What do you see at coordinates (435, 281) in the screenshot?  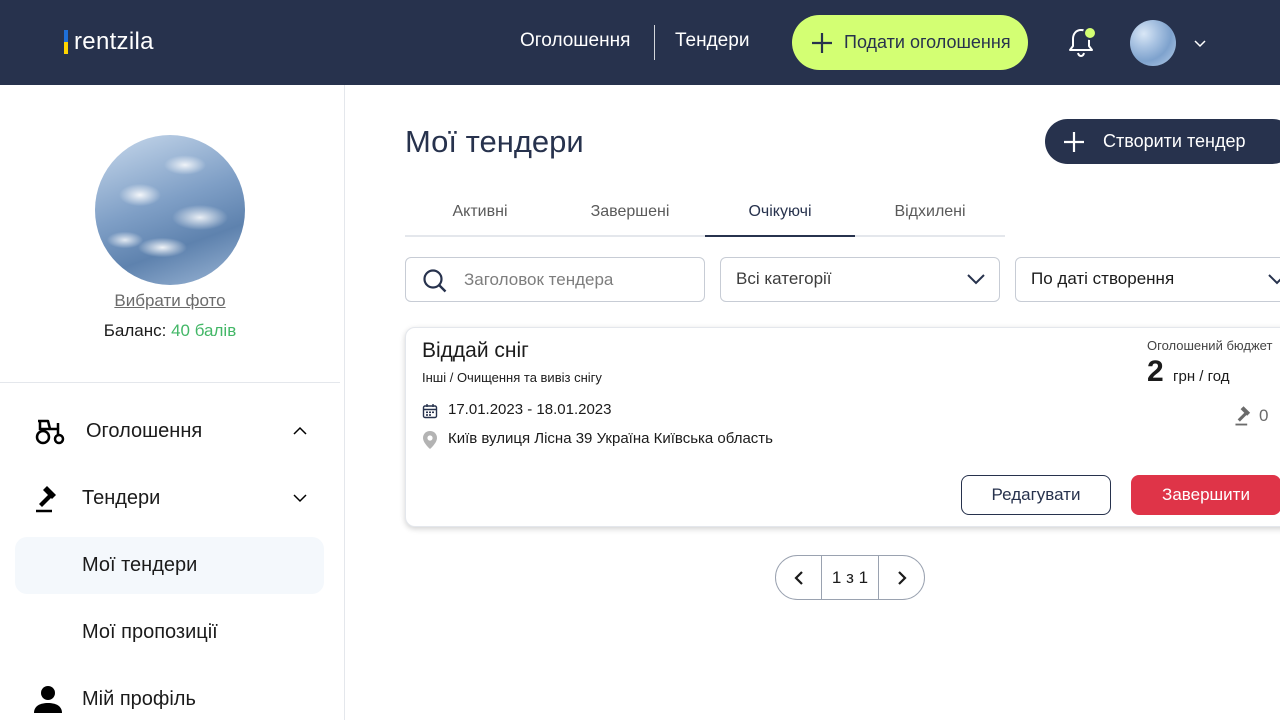 I see `search-icon` at bounding box center [435, 281].